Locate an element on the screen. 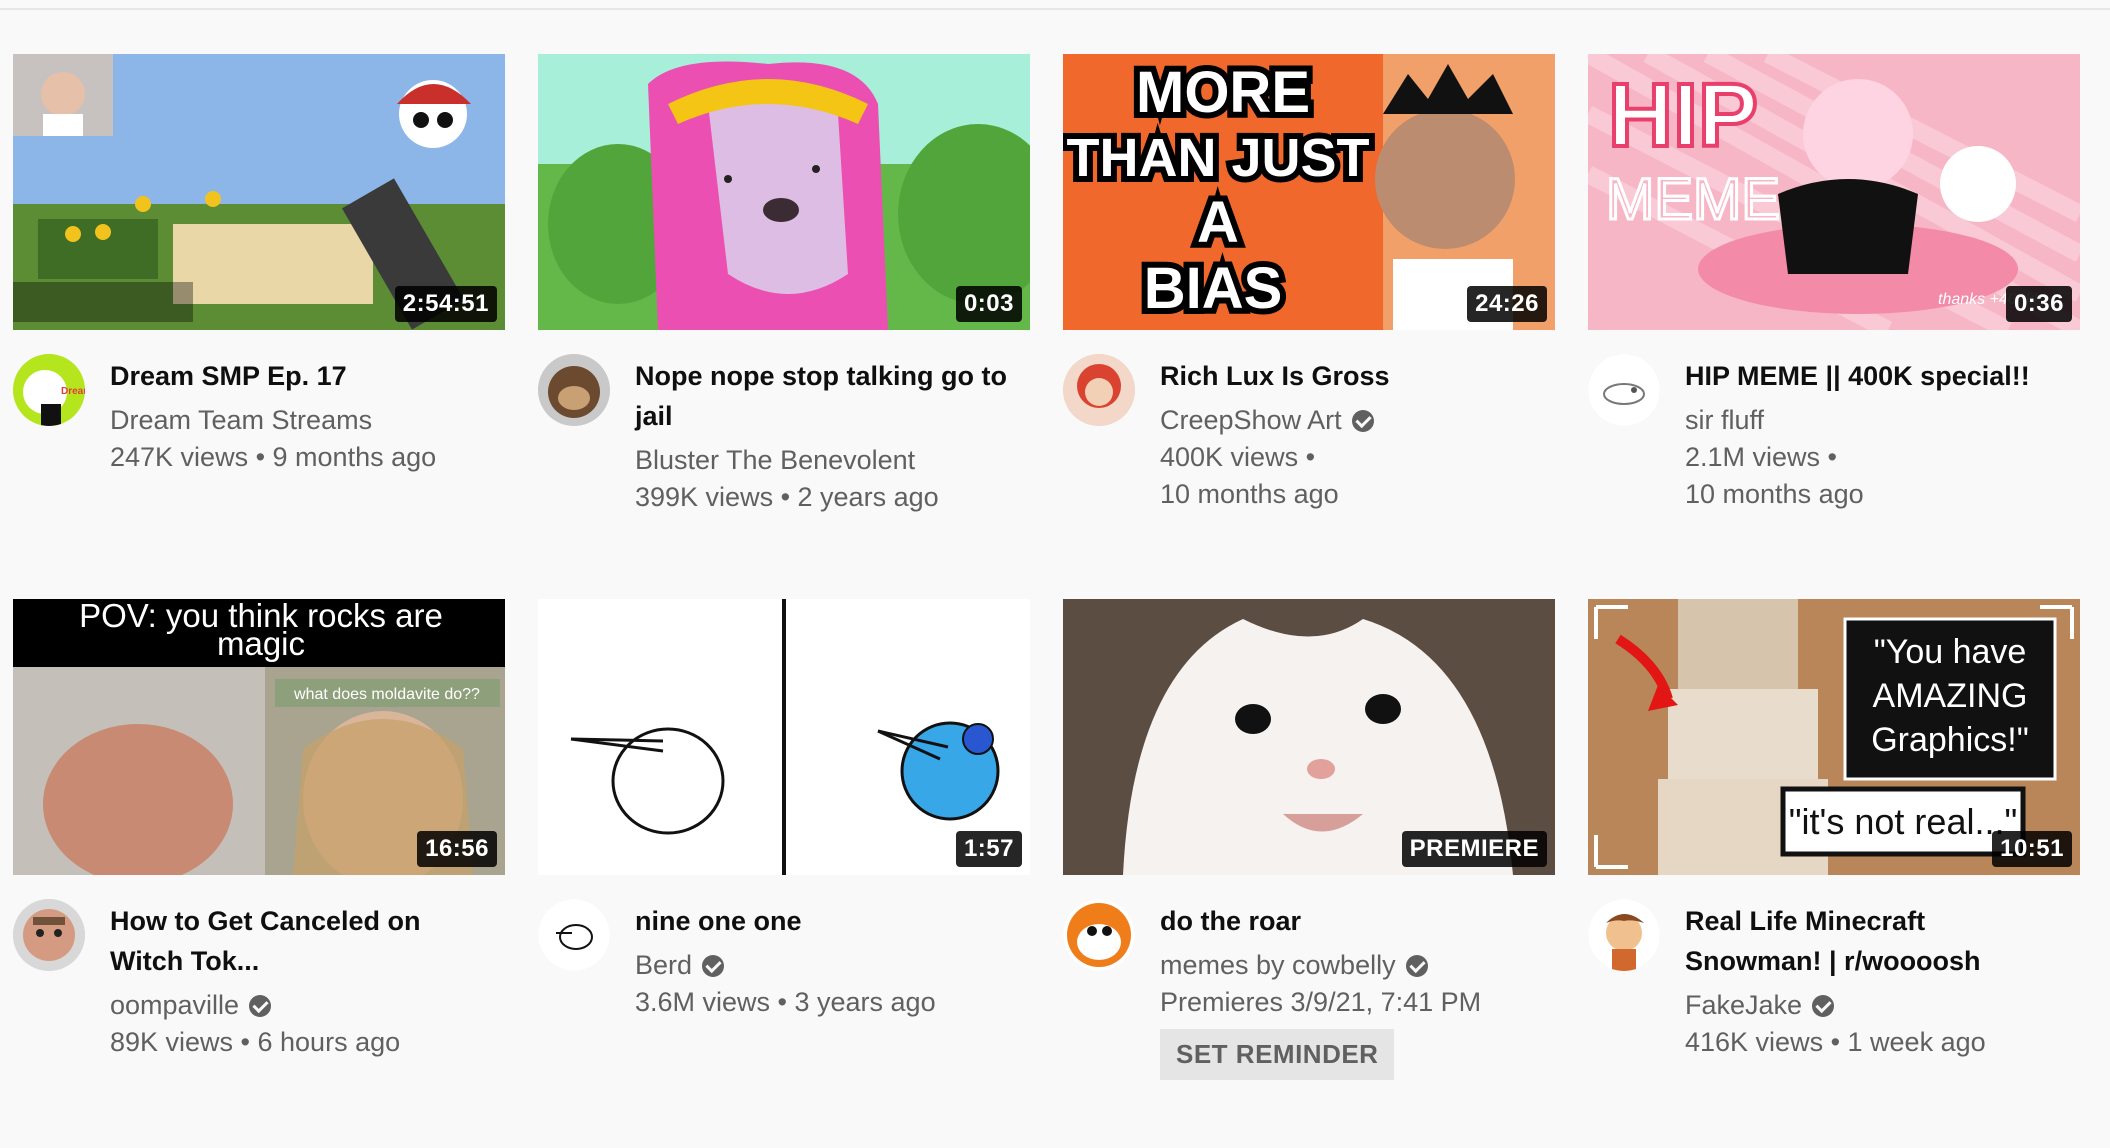  set-reminder-button: SET REMINDER is located at coordinates (1277, 1054).